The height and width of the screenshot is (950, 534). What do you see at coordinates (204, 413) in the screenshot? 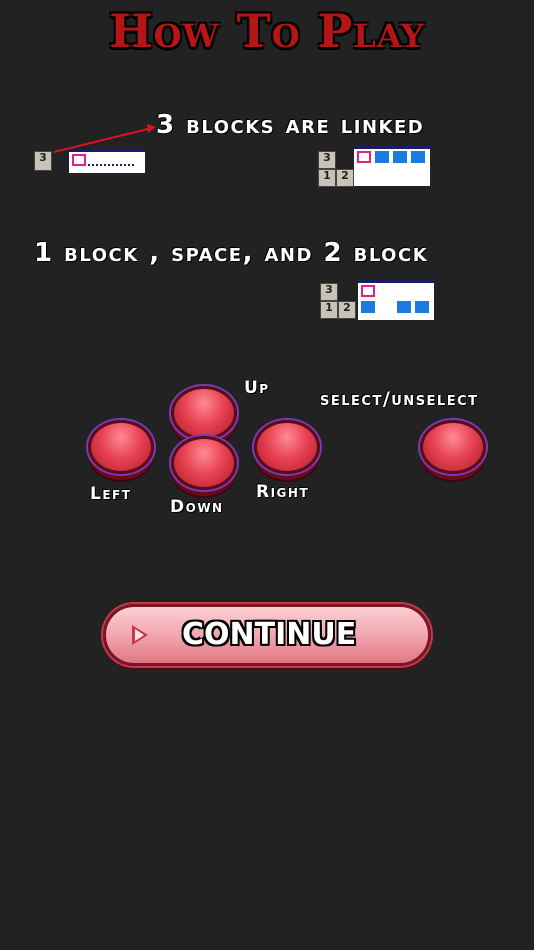
I see `up-button` at bounding box center [204, 413].